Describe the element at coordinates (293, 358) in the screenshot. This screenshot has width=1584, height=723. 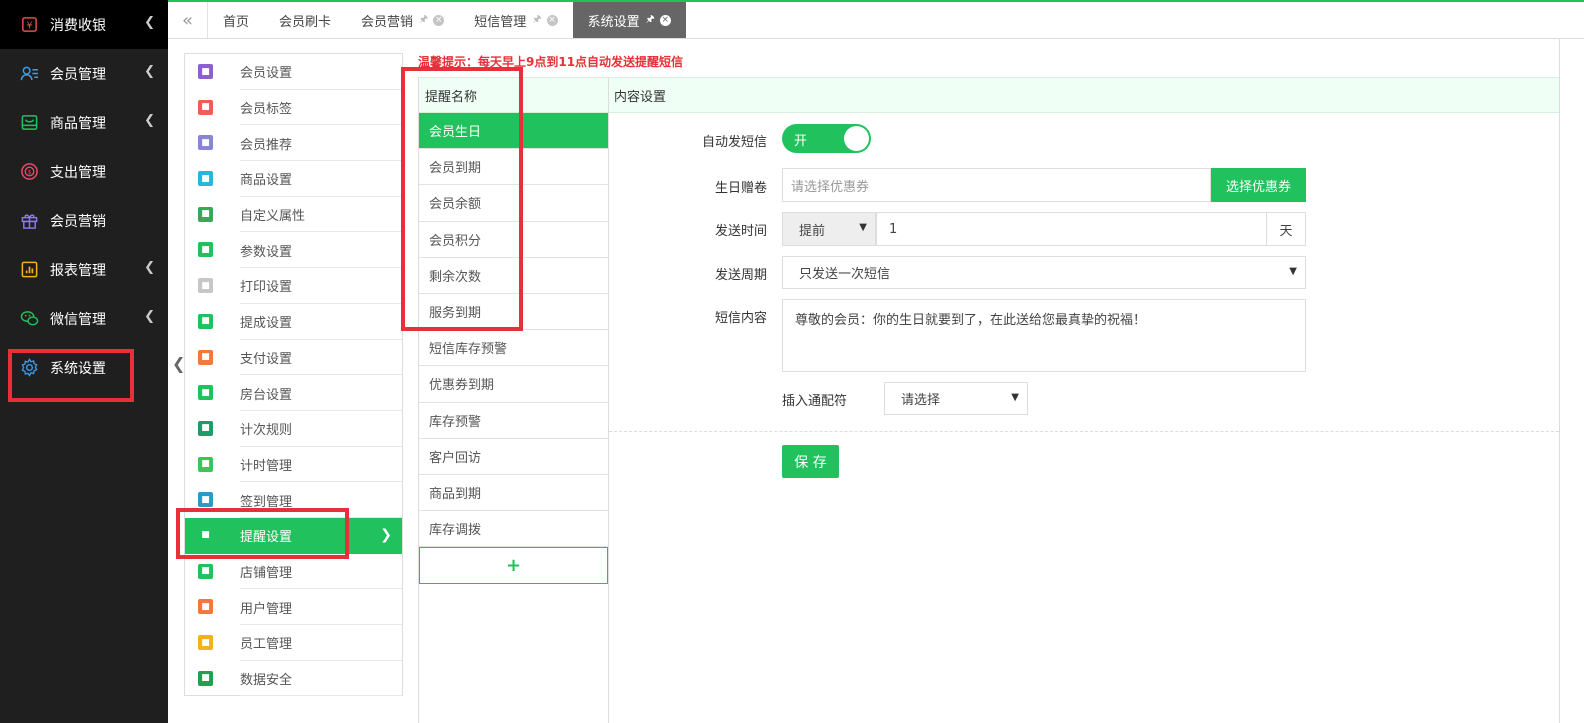
I see `settings-item-8: ■ 支付设置` at that location.